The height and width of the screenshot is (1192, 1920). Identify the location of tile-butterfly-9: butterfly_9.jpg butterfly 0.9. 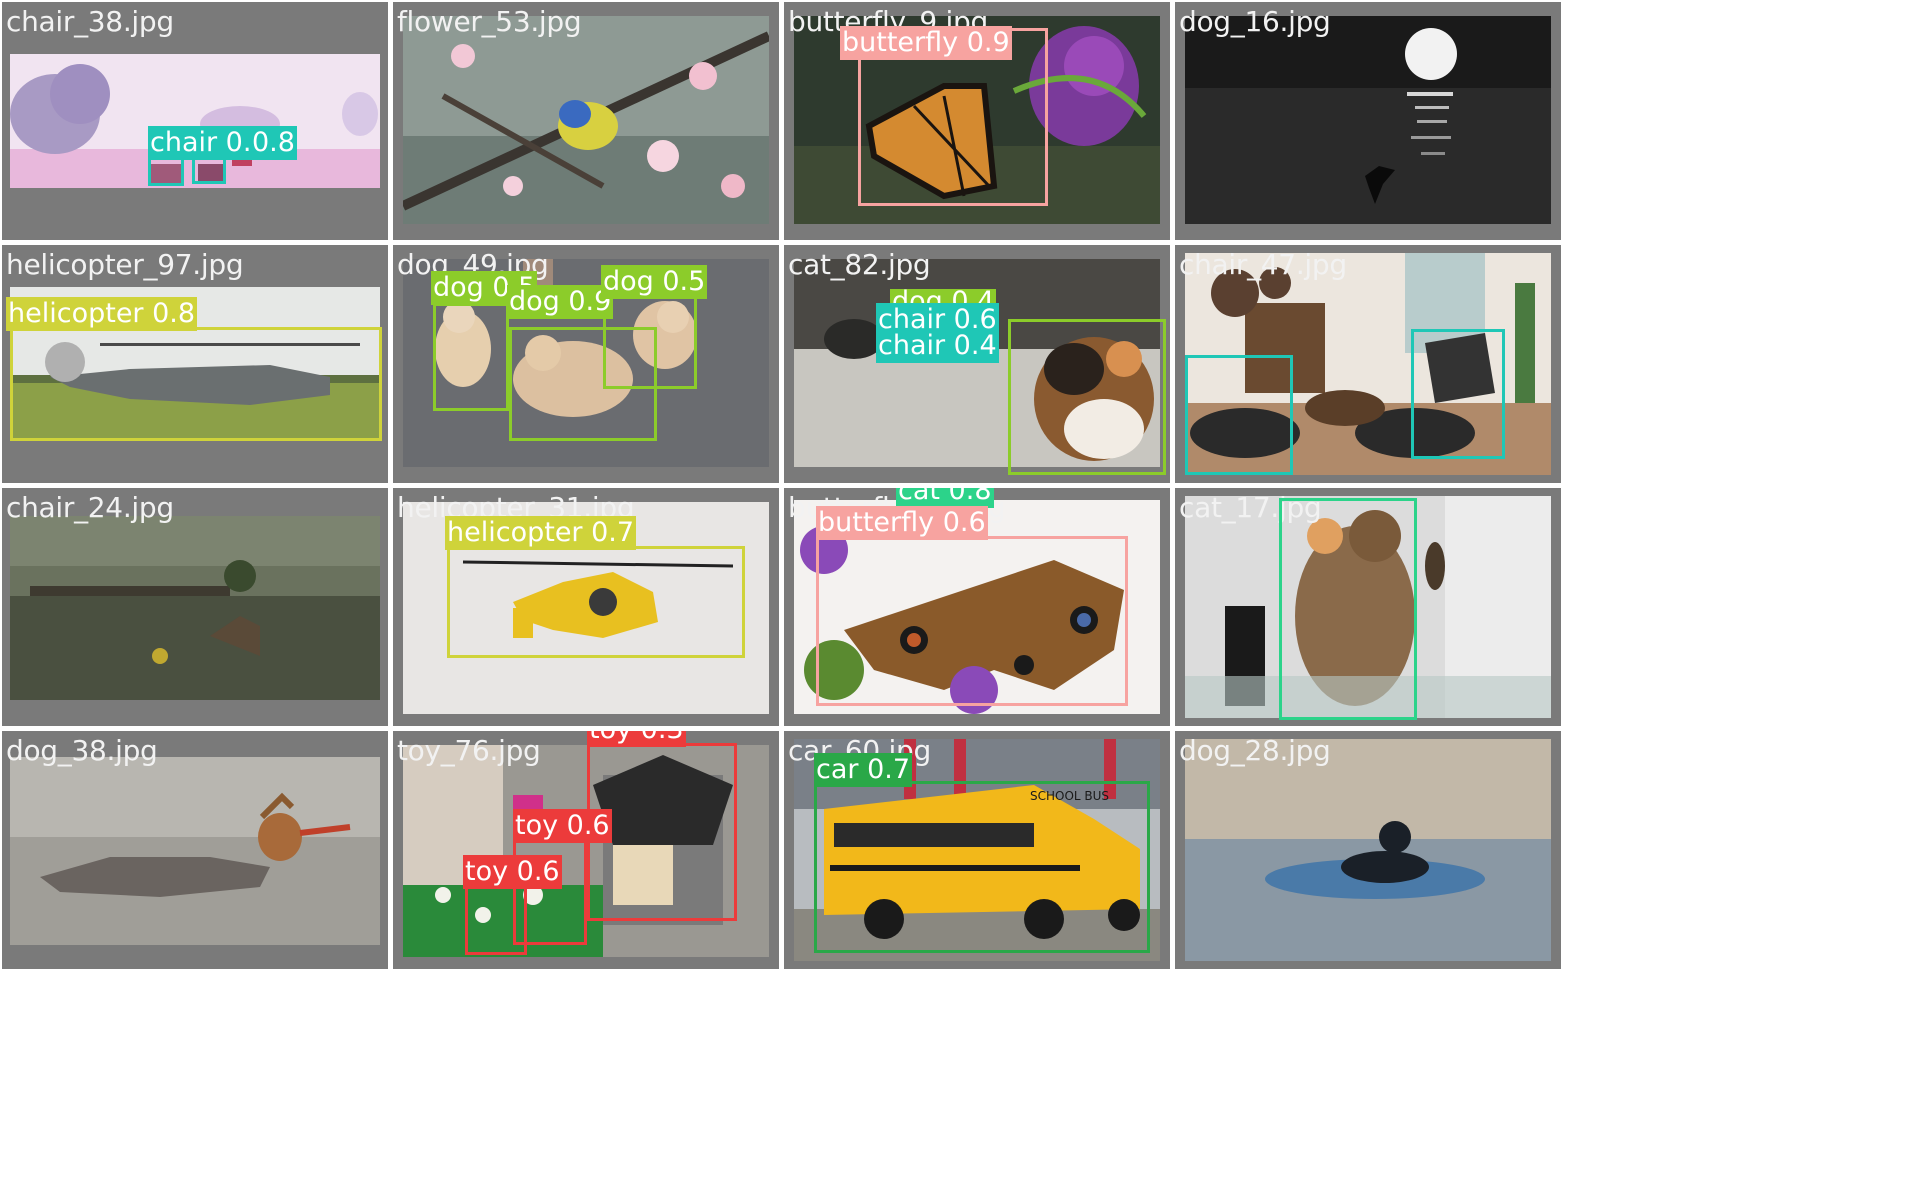
(977, 121).